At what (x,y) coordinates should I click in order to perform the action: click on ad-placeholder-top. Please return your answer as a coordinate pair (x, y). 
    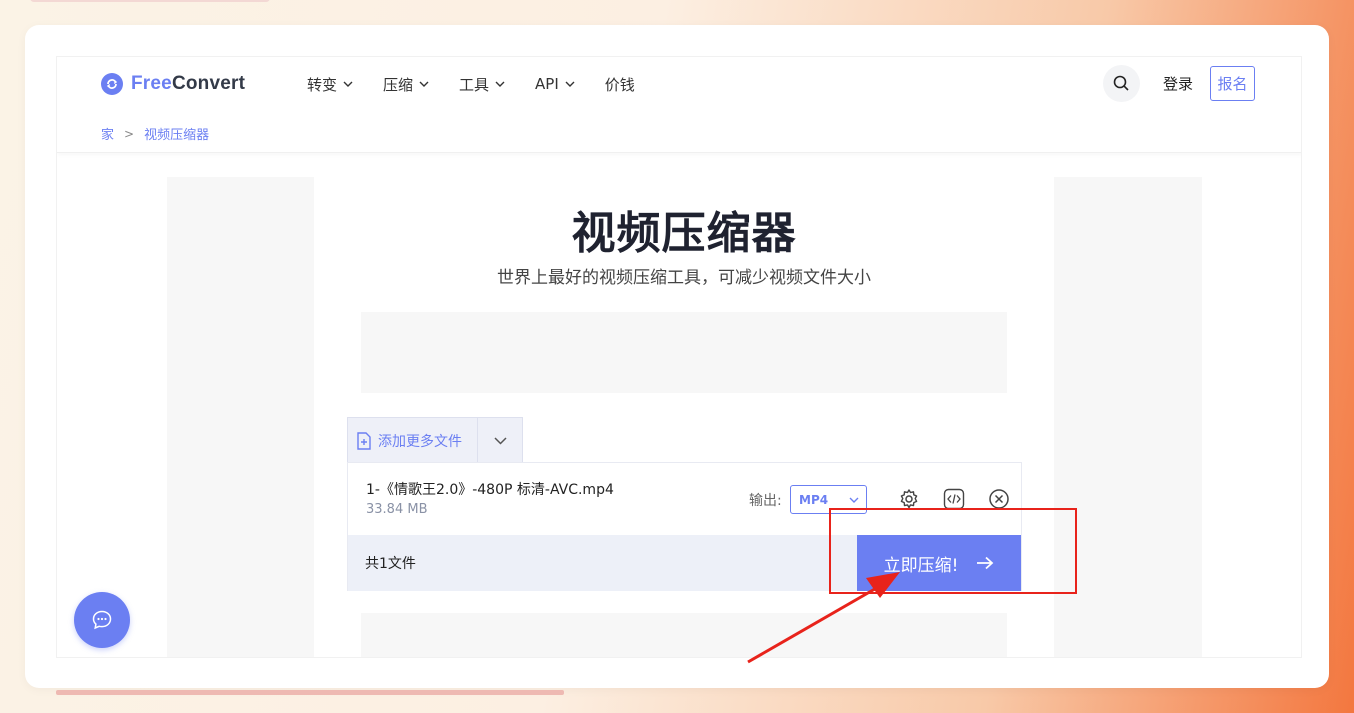
    Looking at the image, I should click on (684, 352).